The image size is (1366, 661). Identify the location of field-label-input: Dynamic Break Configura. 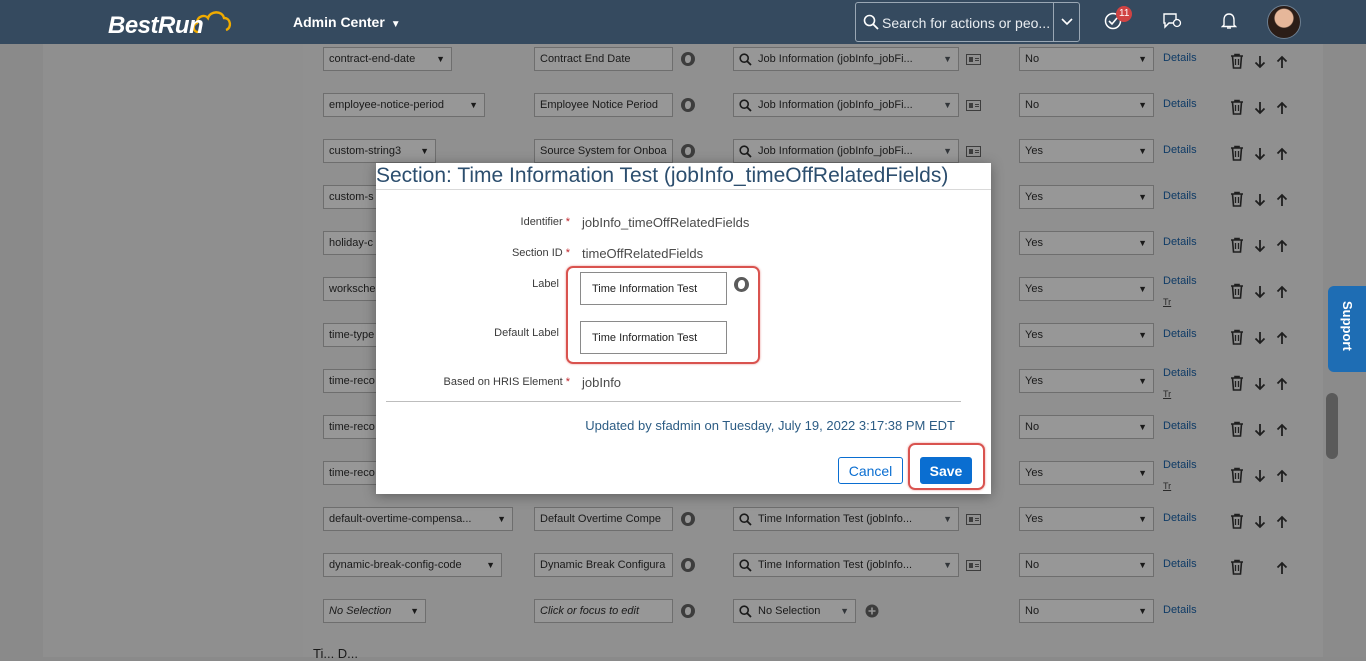
(603, 565).